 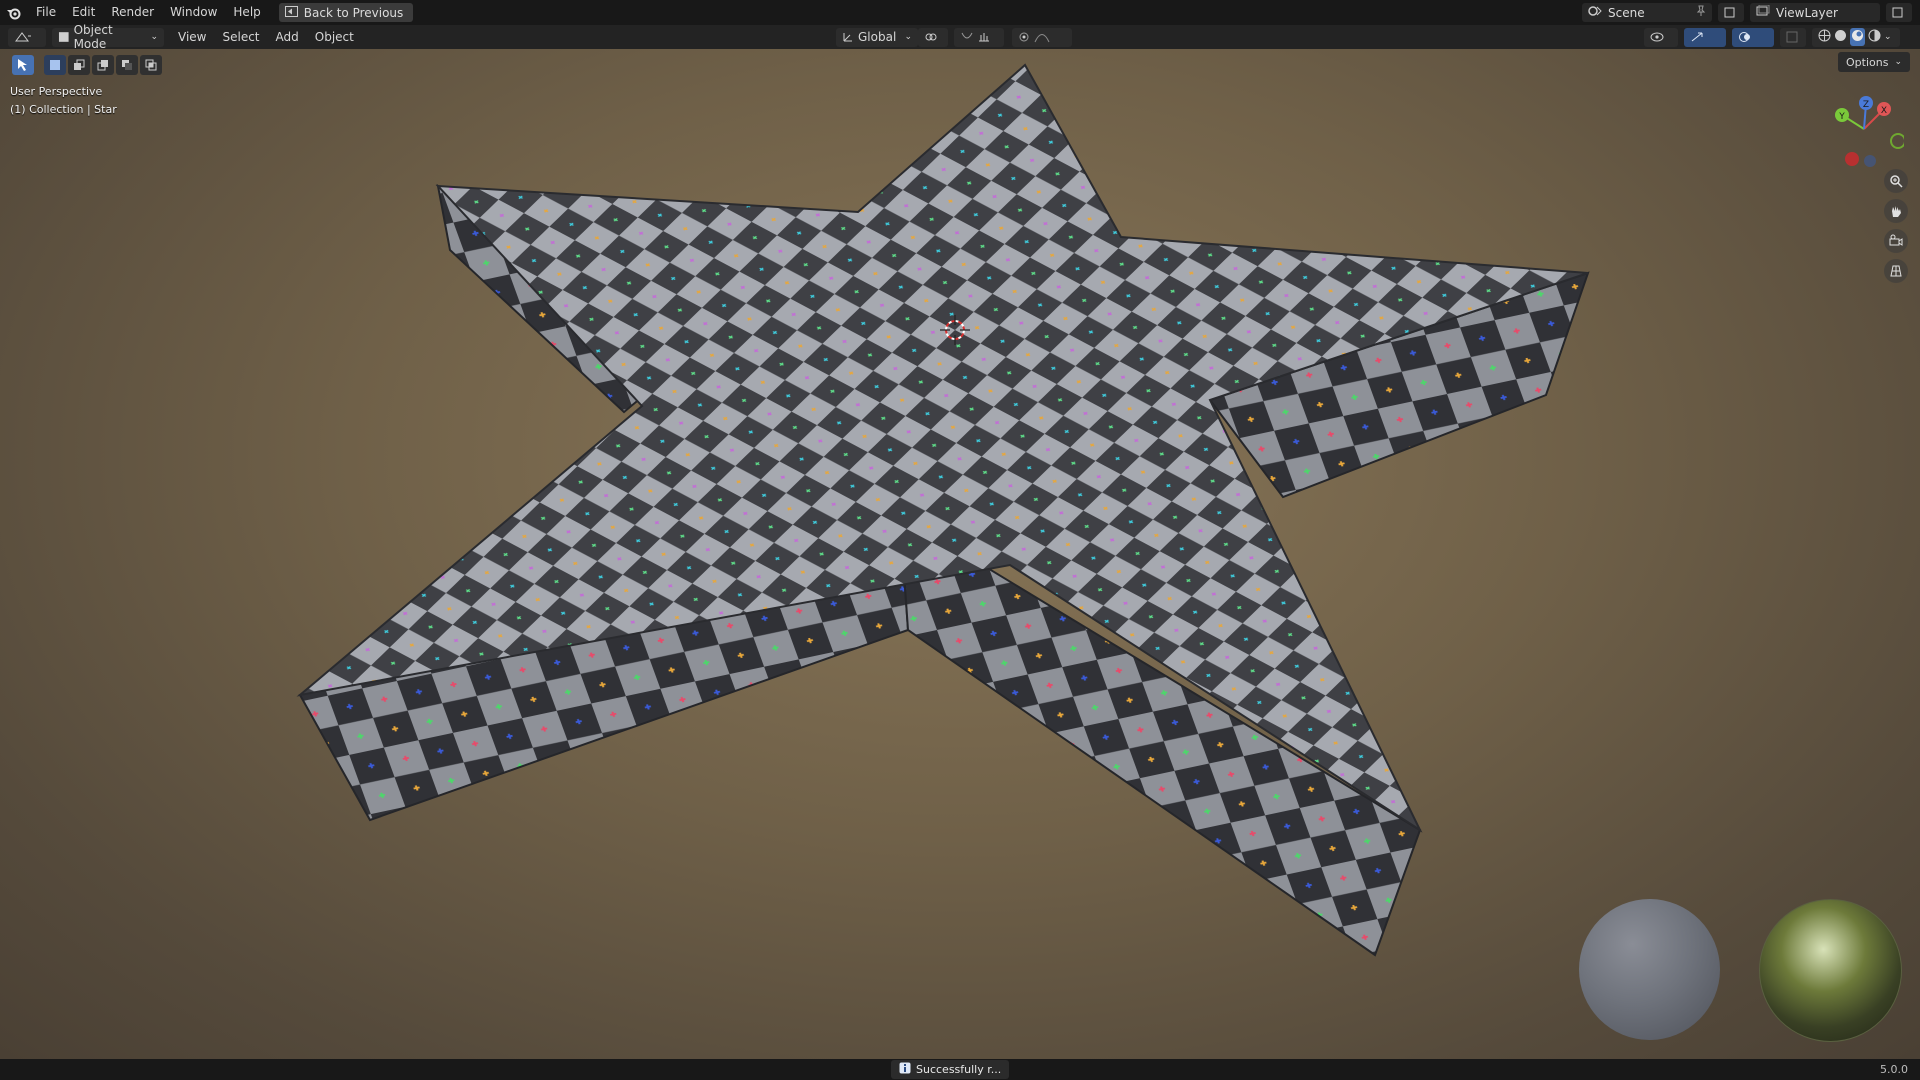 What do you see at coordinates (56, 91) in the screenshot?
I see `perspective-label: User Perspective` at bounding box center [56, 91].